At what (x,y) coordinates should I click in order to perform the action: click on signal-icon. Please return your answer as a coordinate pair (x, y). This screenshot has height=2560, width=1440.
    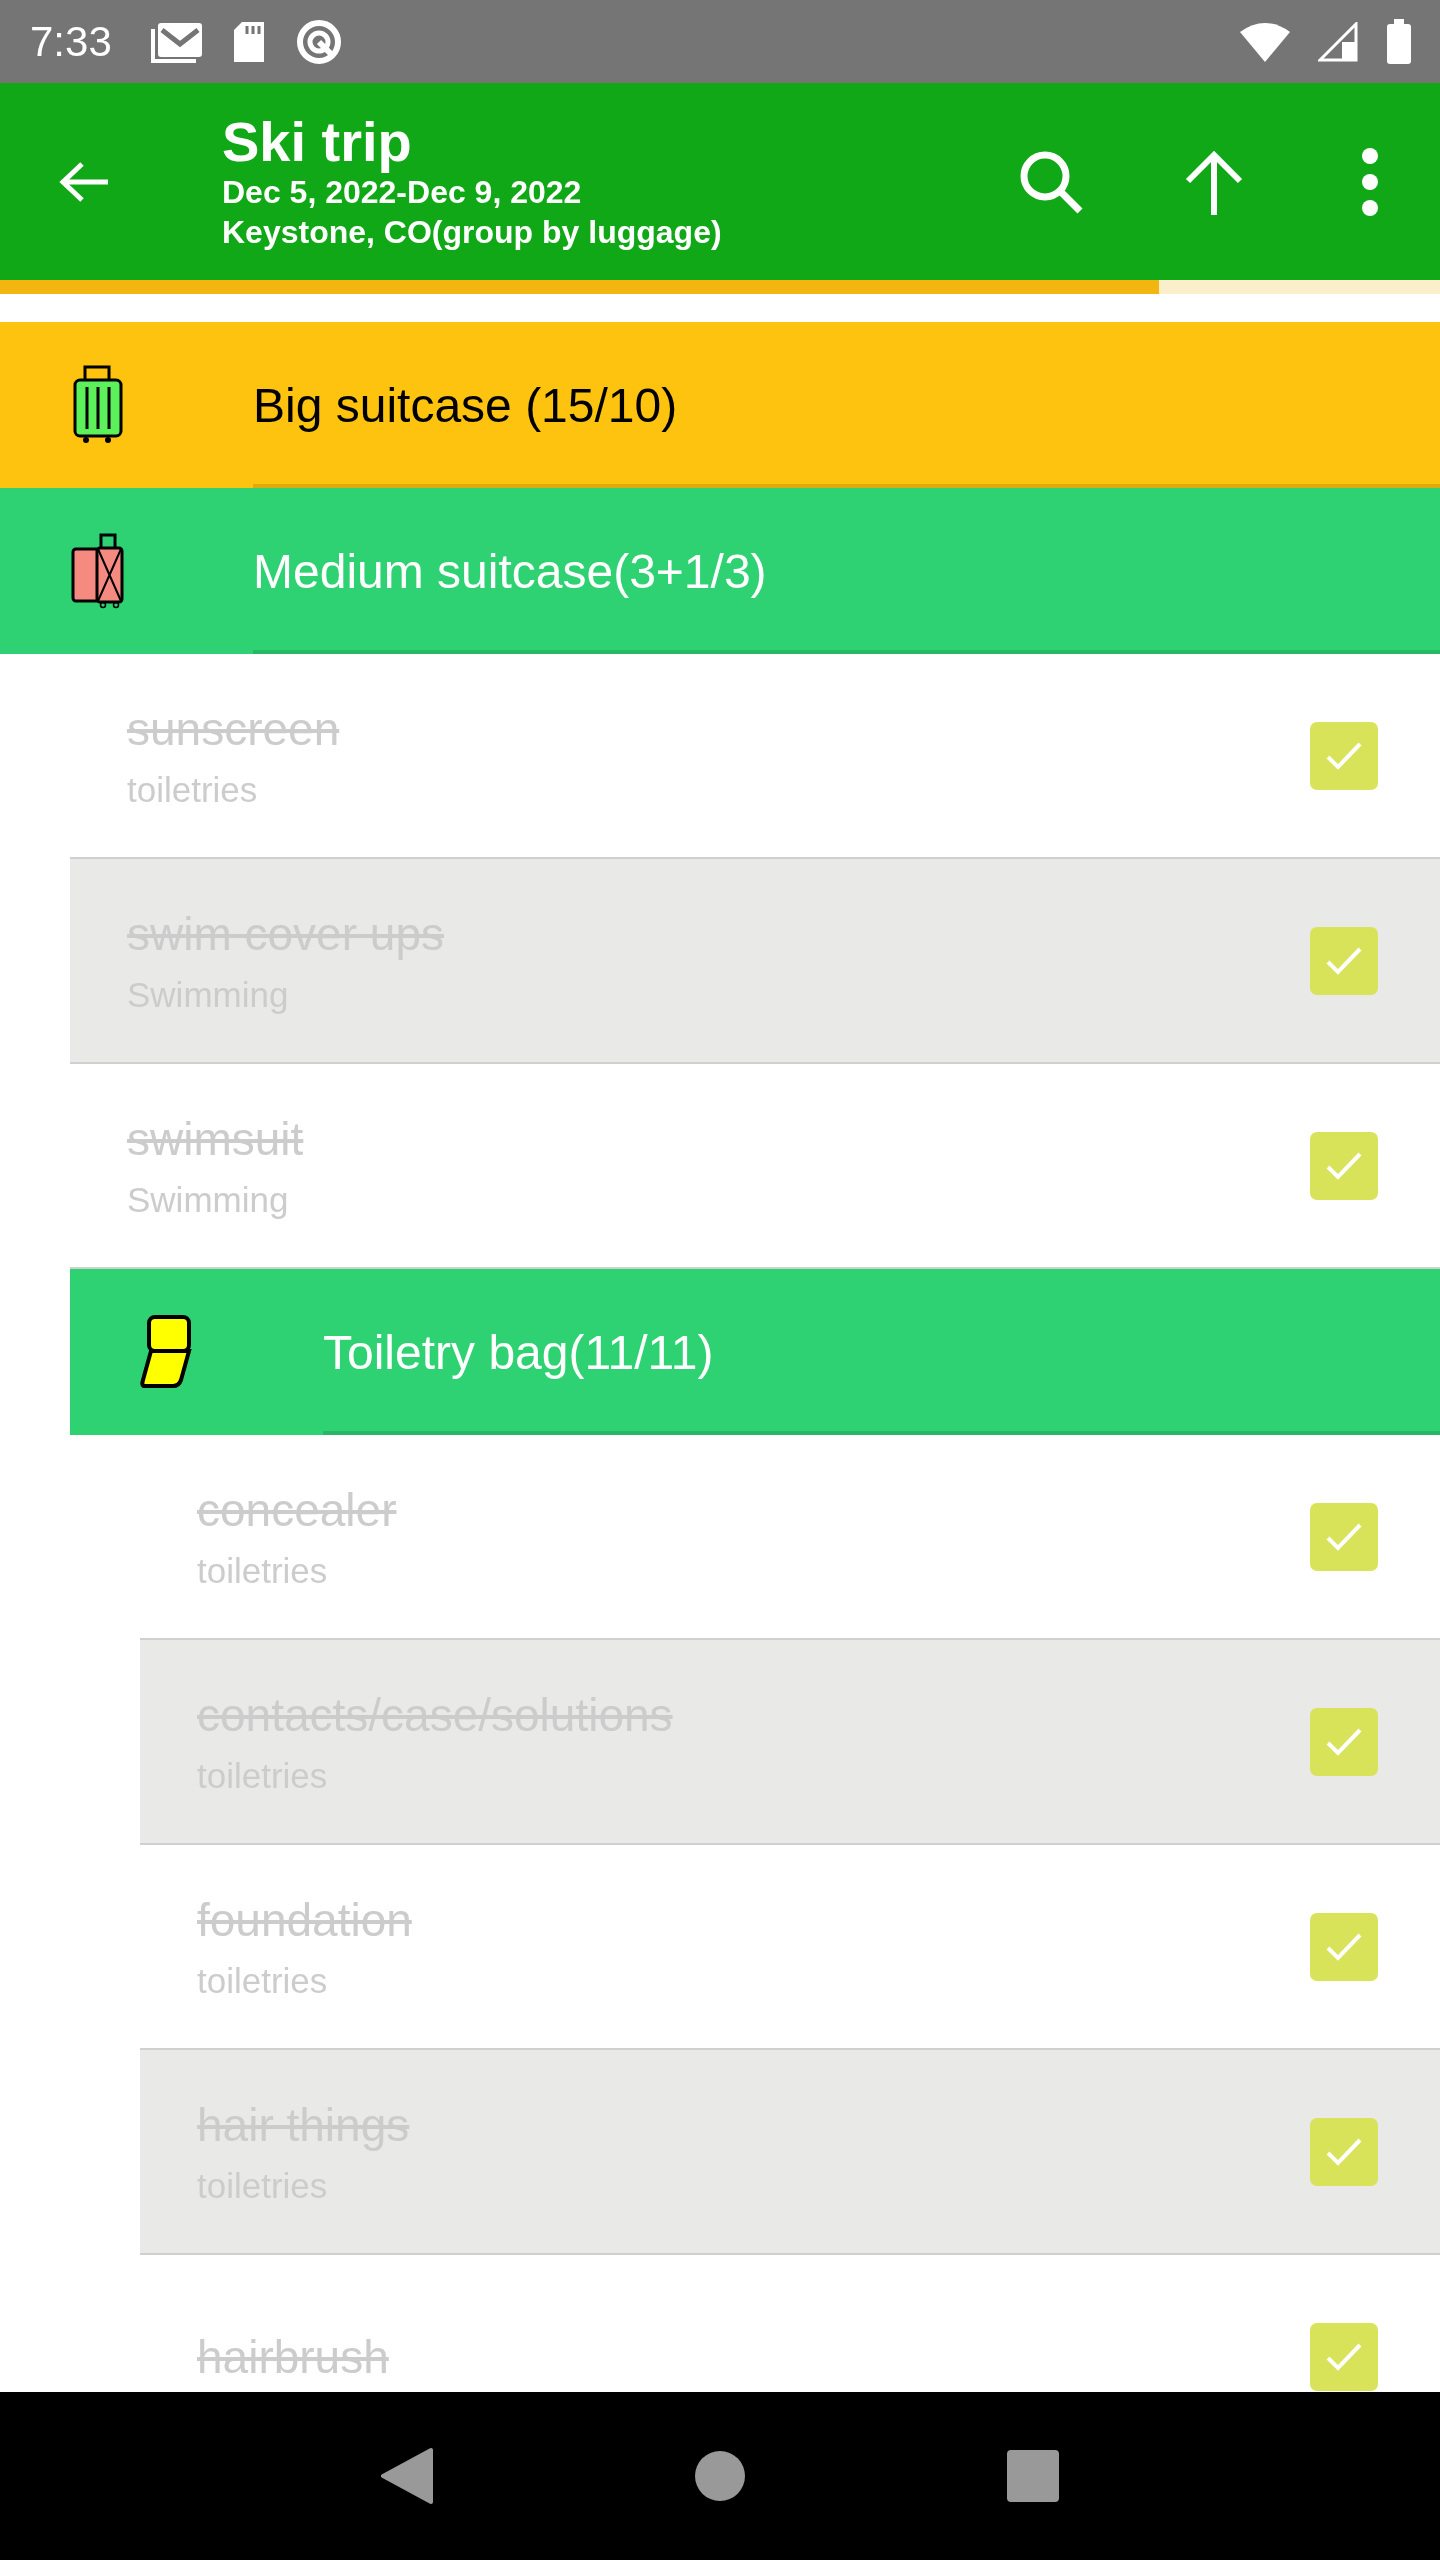
    Looking at the image, I should click on (1338, 41).